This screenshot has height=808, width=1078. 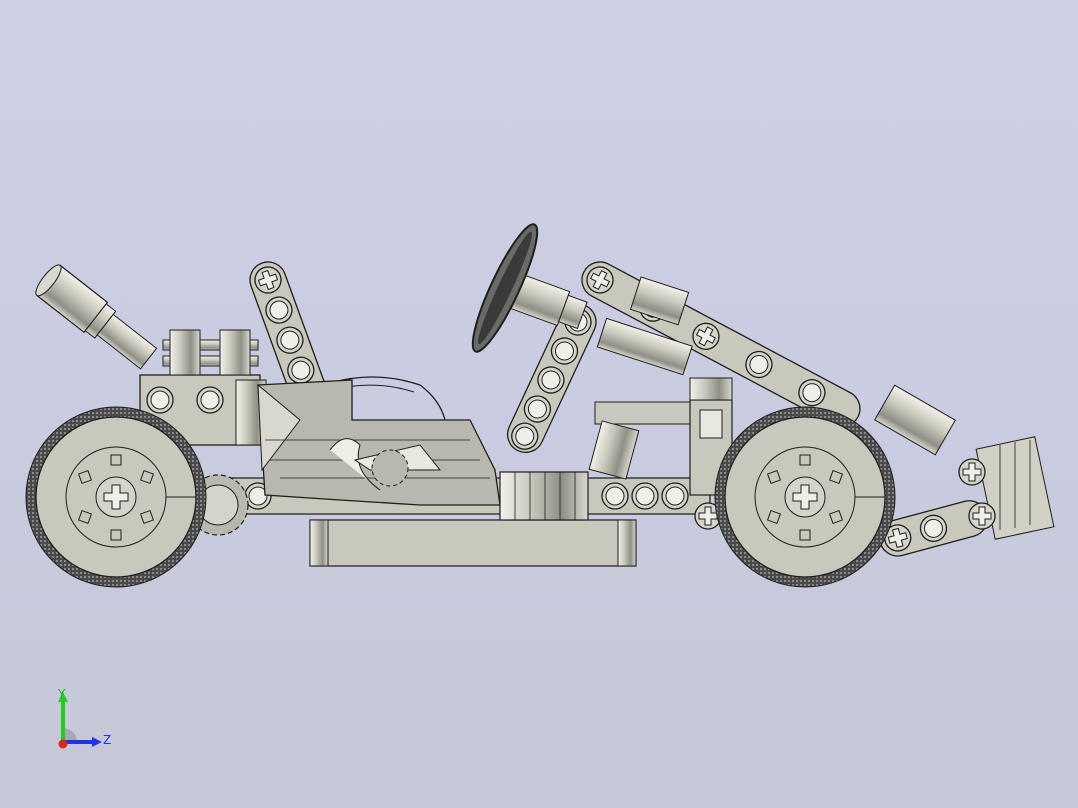 I want to click on z-axis-label: Z, so click(x=107, y=740).